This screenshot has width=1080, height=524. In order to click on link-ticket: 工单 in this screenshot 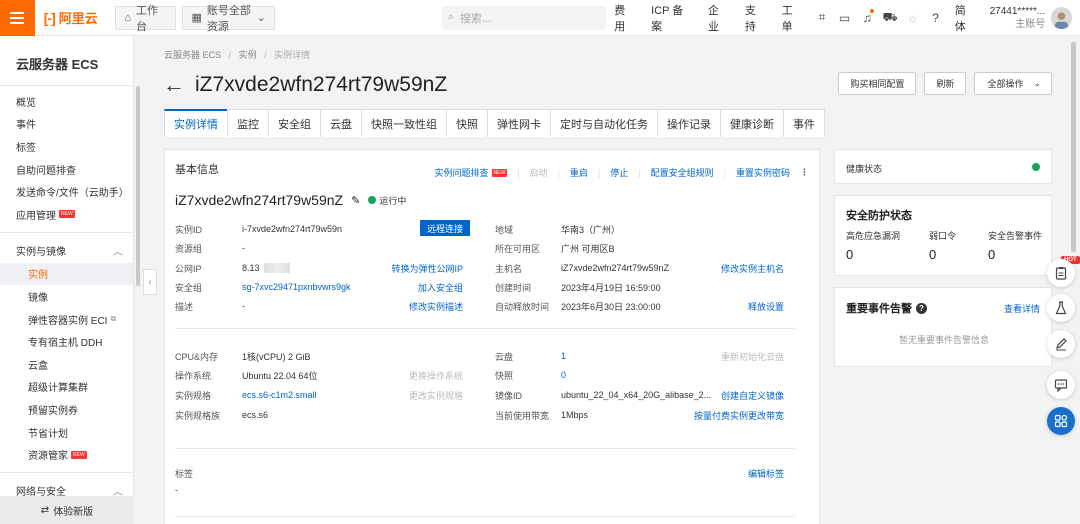, I will do `click(792, 18)`.